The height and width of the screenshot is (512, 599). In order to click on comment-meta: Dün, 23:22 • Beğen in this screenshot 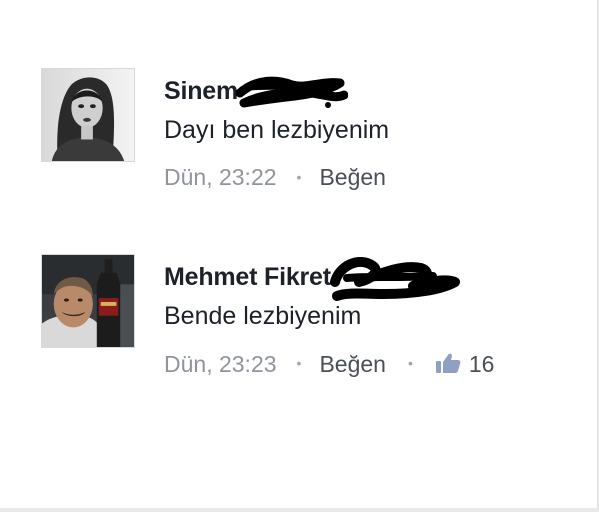, I will do `click(275, 177)`.